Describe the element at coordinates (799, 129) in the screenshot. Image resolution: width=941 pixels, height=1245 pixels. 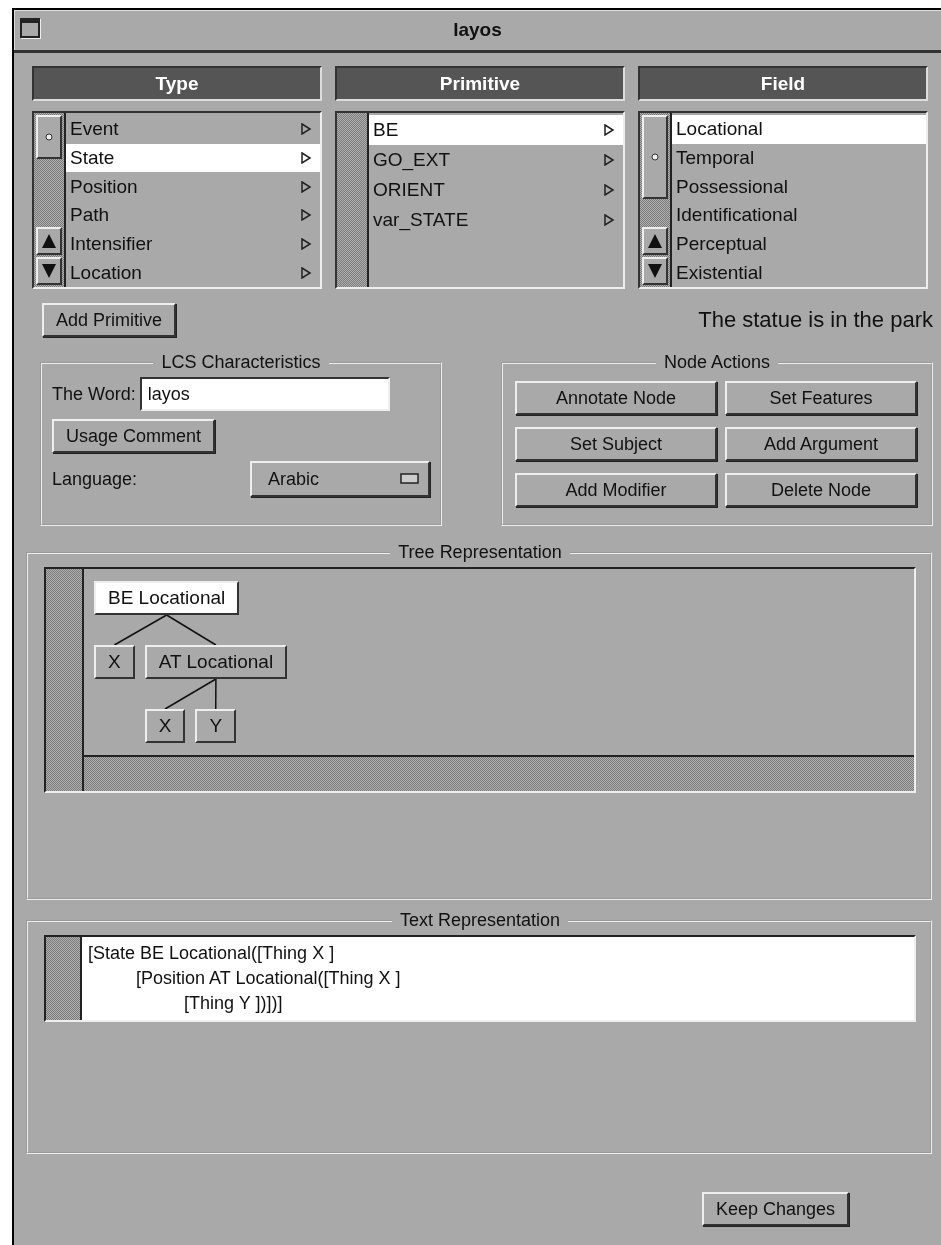
I see `list-item: Locational` at that location.